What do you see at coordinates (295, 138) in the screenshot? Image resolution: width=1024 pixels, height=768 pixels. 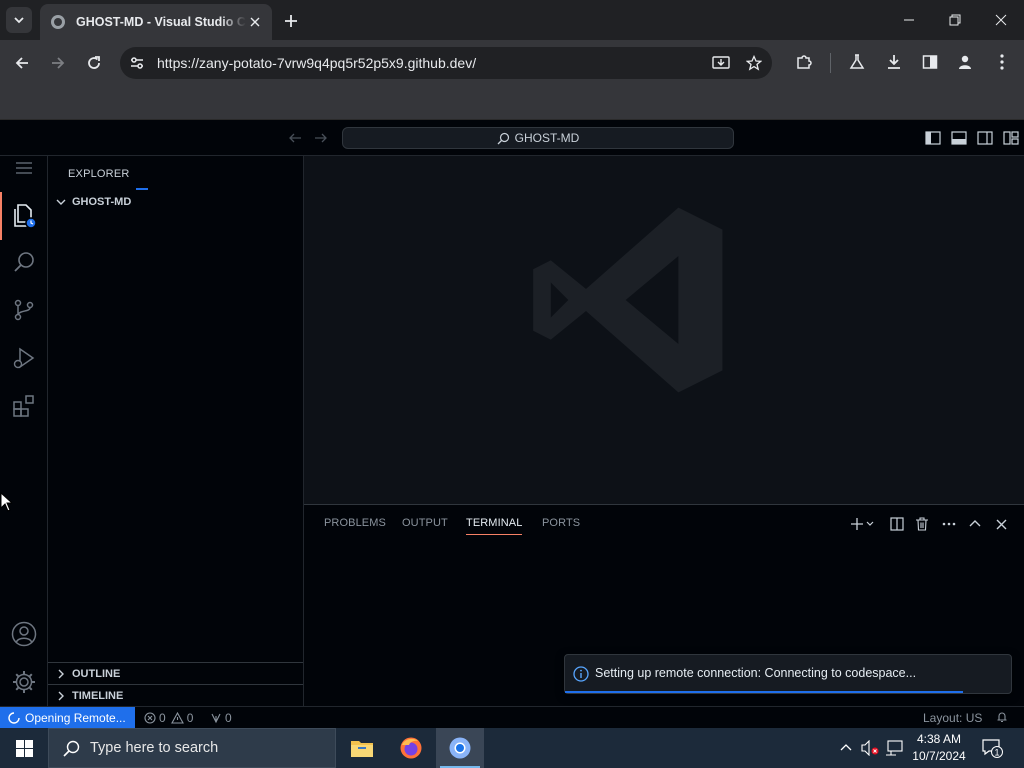 I see `go-back-button` at bounding box center [295, 138].